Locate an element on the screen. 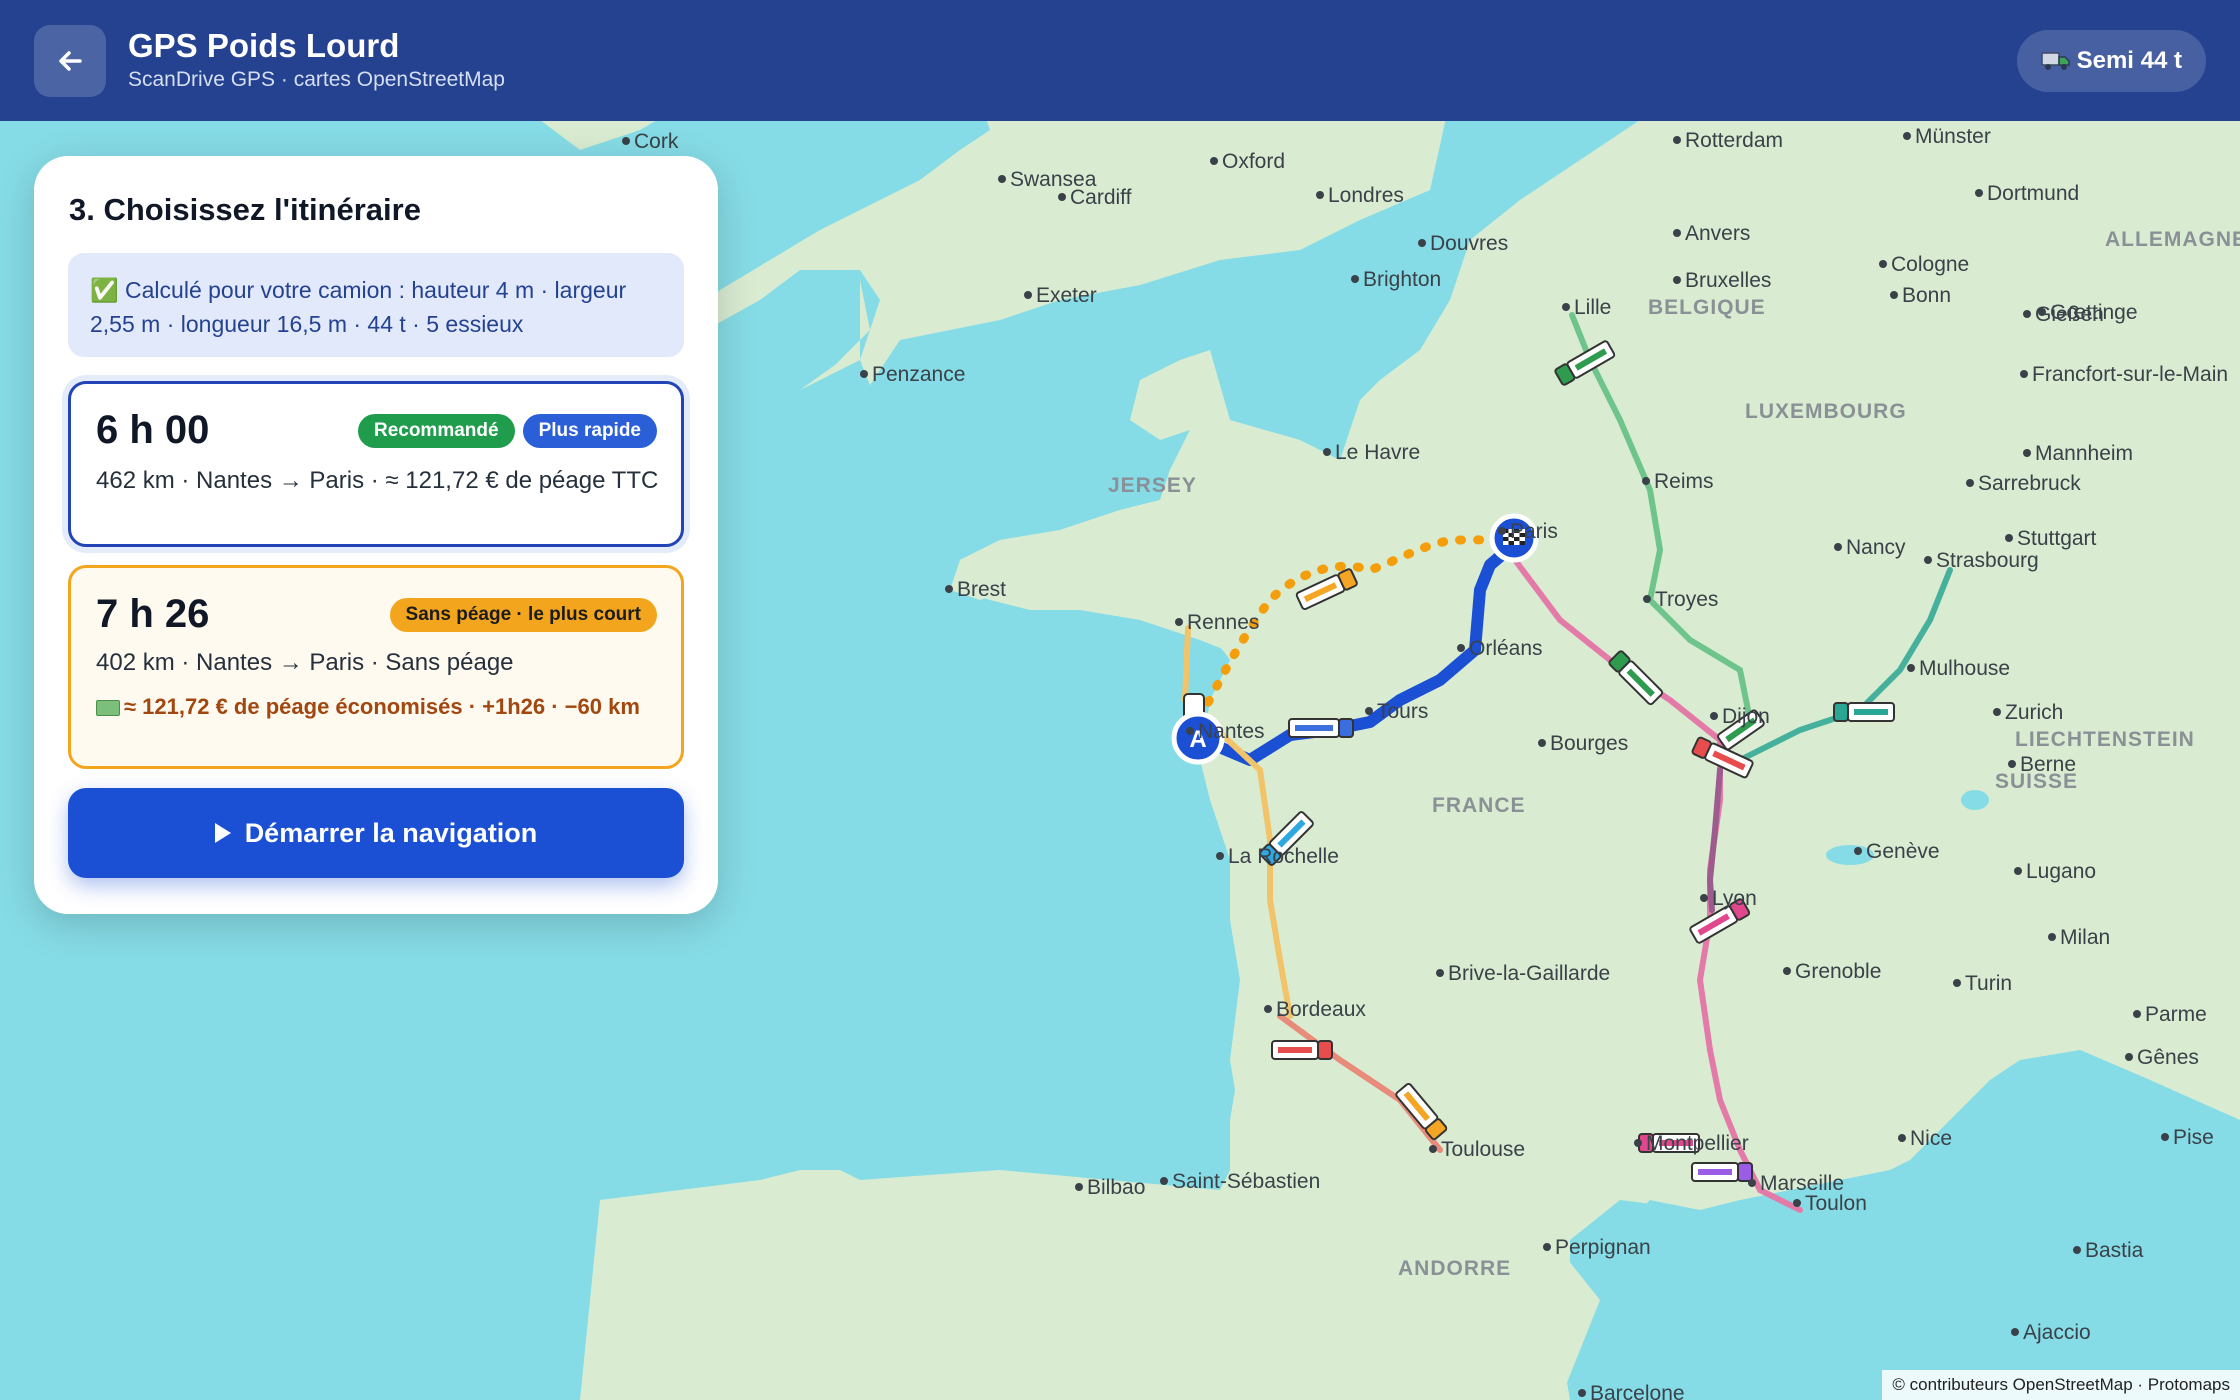  city-label: Exeter is located at coordinates (1066, 295).